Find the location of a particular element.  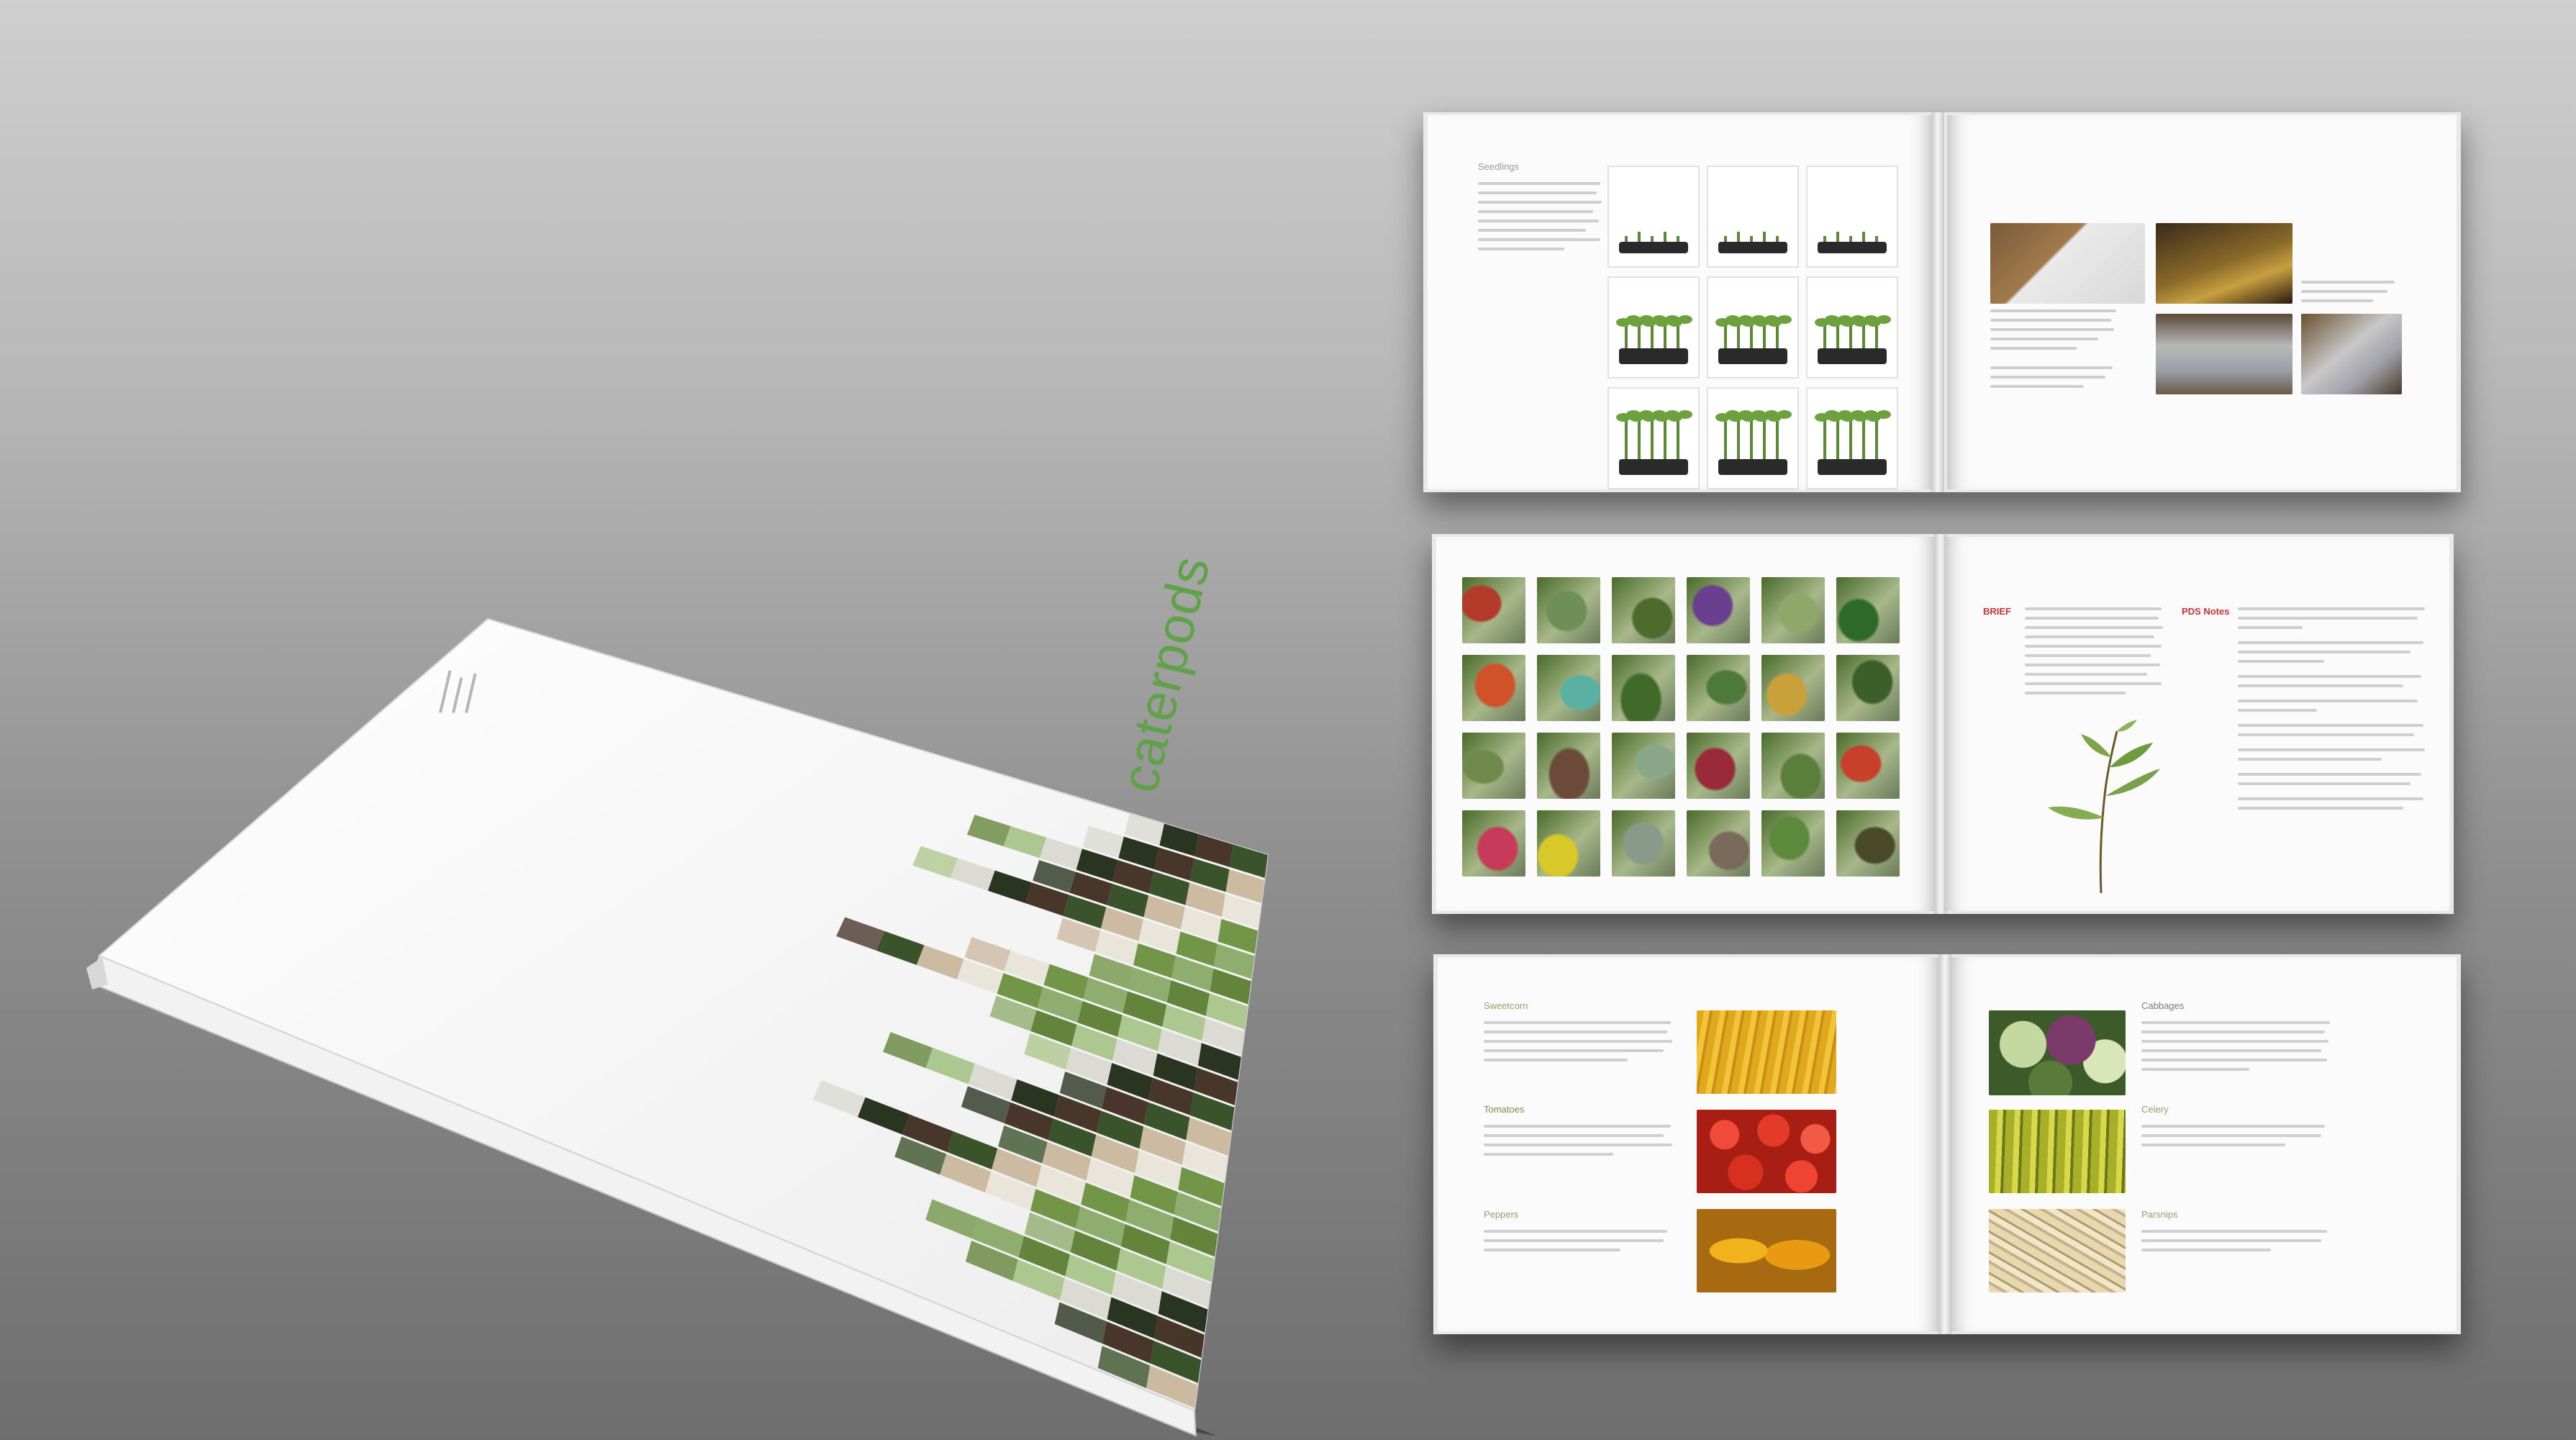

left-page: Sweetcorn Tomatoes Peppers is located at coordinates (1689, 1144).